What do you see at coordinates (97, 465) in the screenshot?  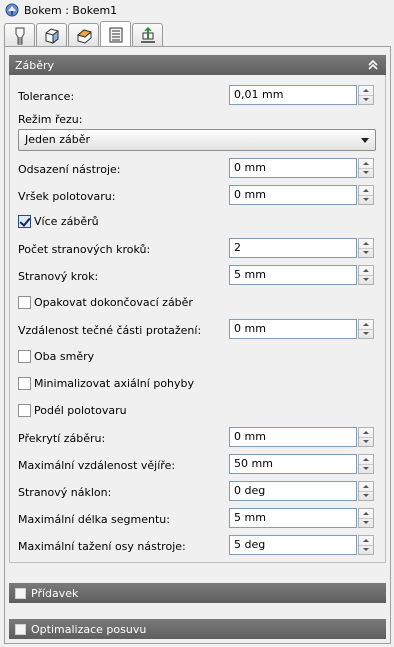 I see `max-fan-distance-label: Maximální vzdálenost vějíře:` at bounding box center [97, 465].